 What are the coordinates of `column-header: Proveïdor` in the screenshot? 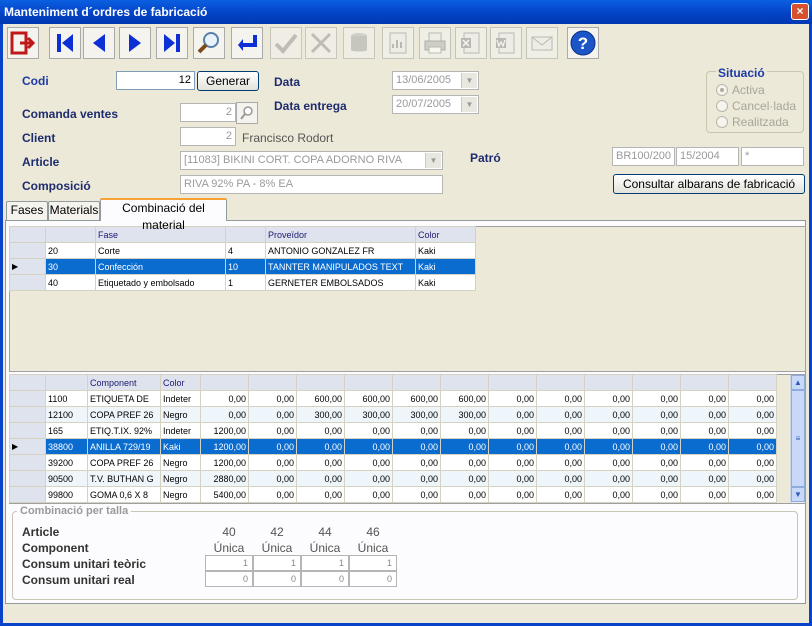 It's located at (340, 234).